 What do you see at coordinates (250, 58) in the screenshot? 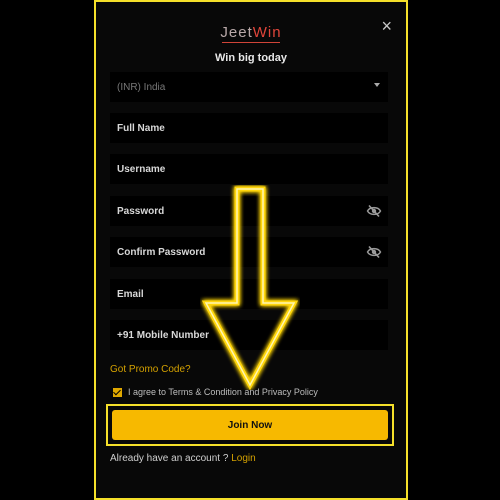
I see `tagline: Win big today` at bounding box center [250, 58].